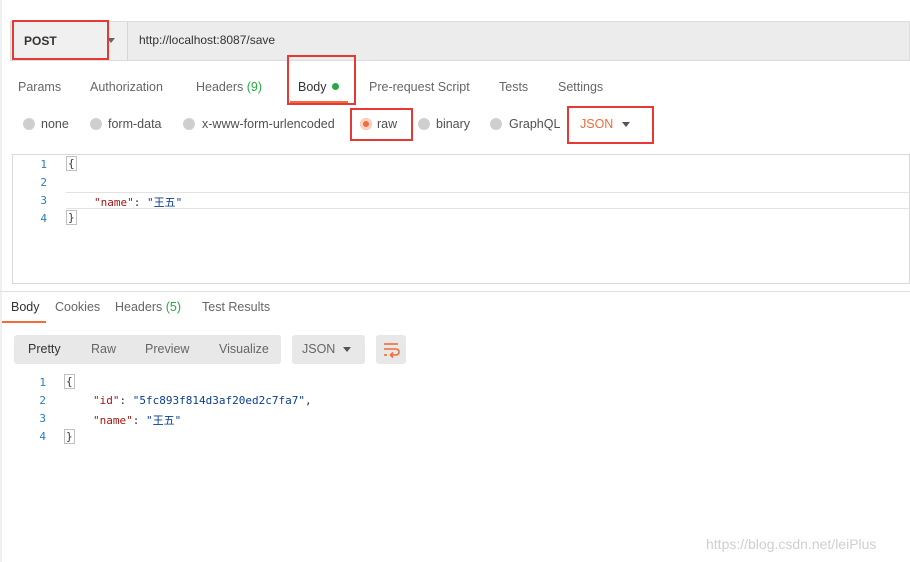  I want to click on format-preview: Preview, so click(167, 349).